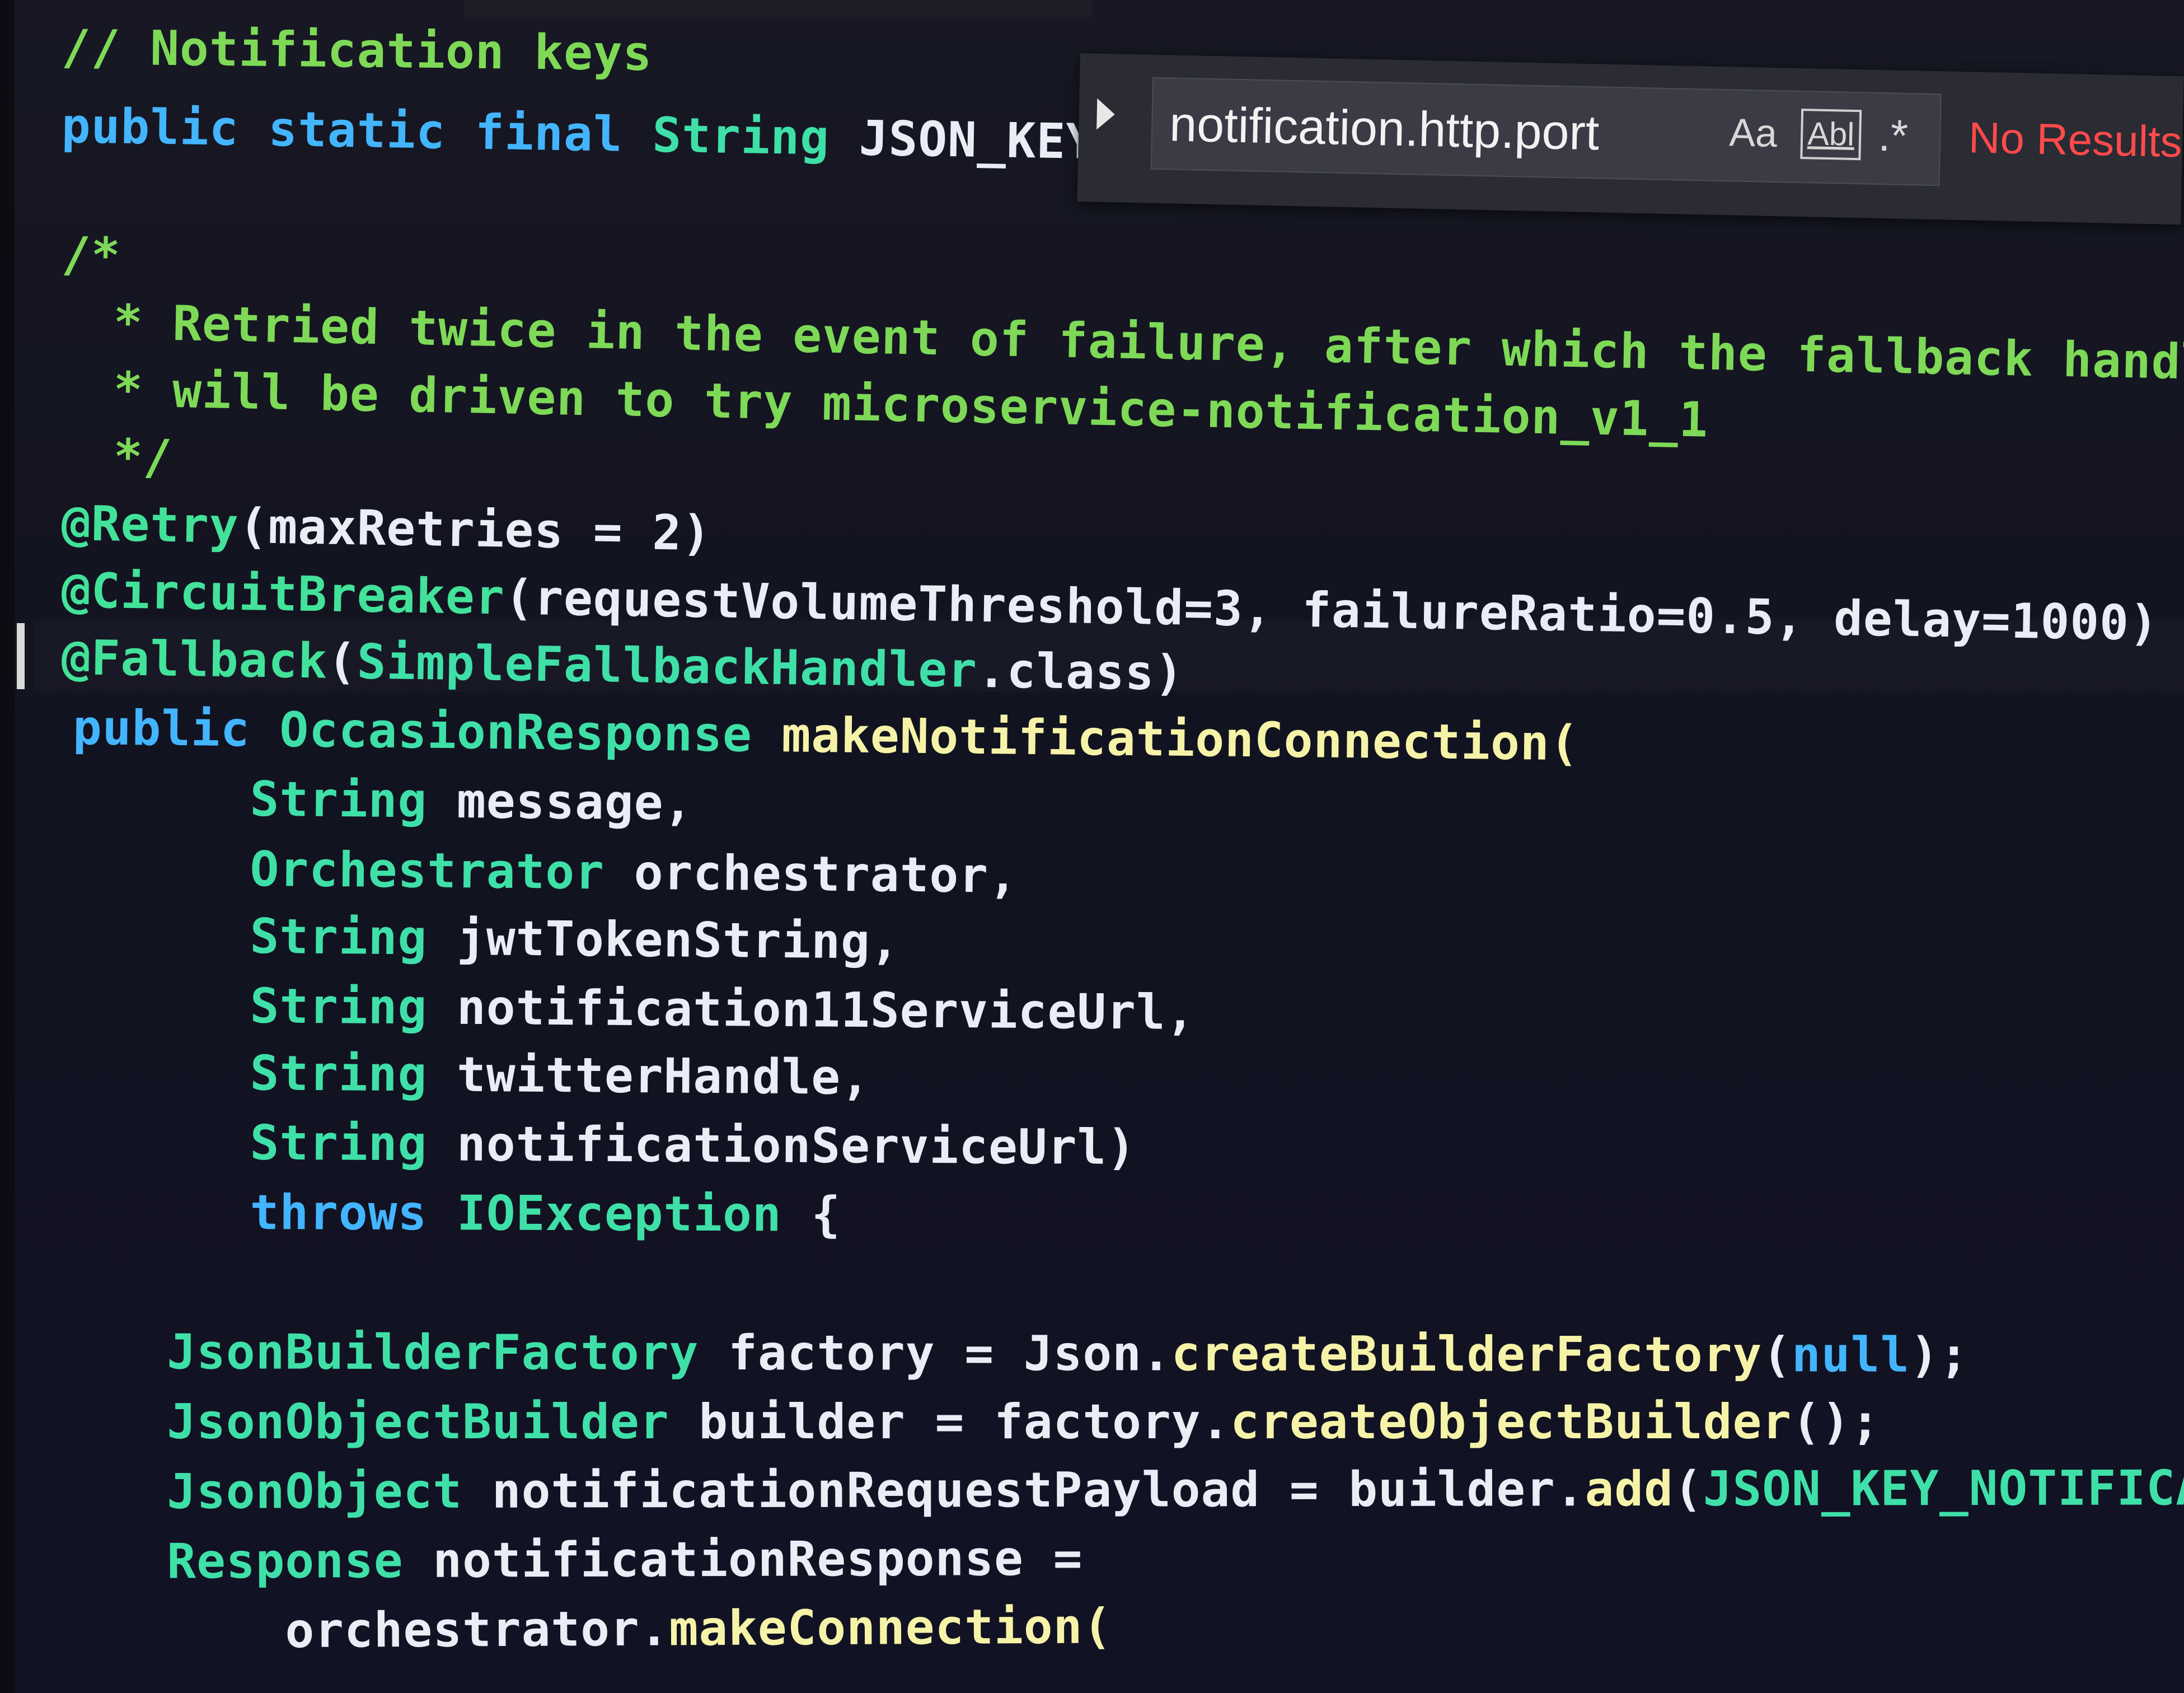  Describe the element at coordinates (283, 594) in the screenshot. I see `code-token: @CircuitBreaker` at that location.